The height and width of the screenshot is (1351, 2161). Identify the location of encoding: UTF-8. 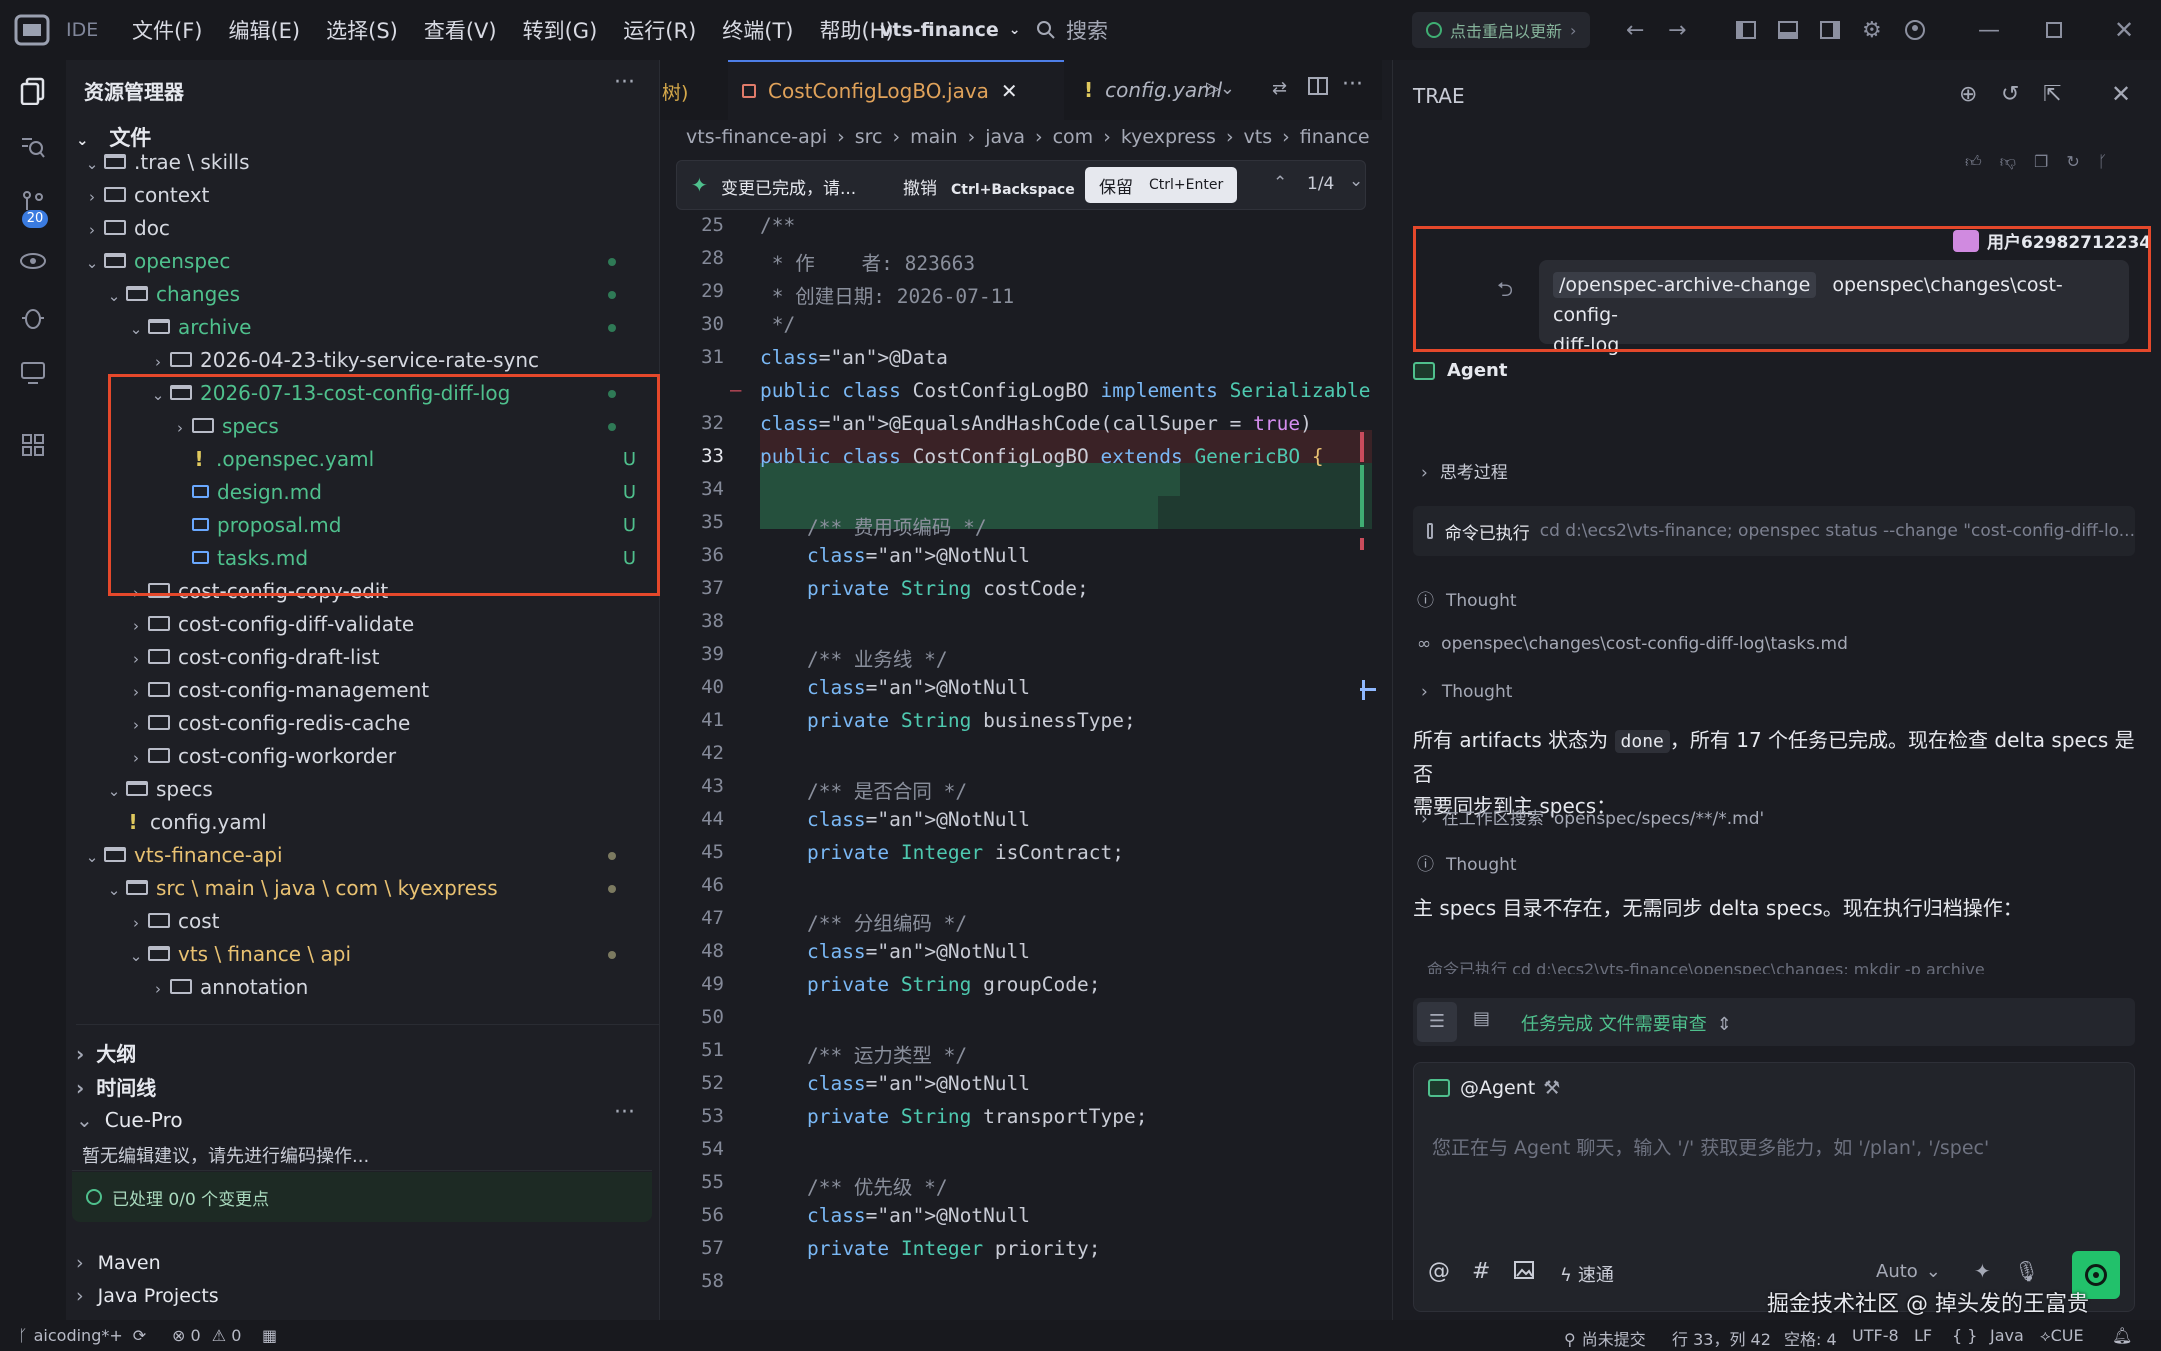
(1875, 1335).